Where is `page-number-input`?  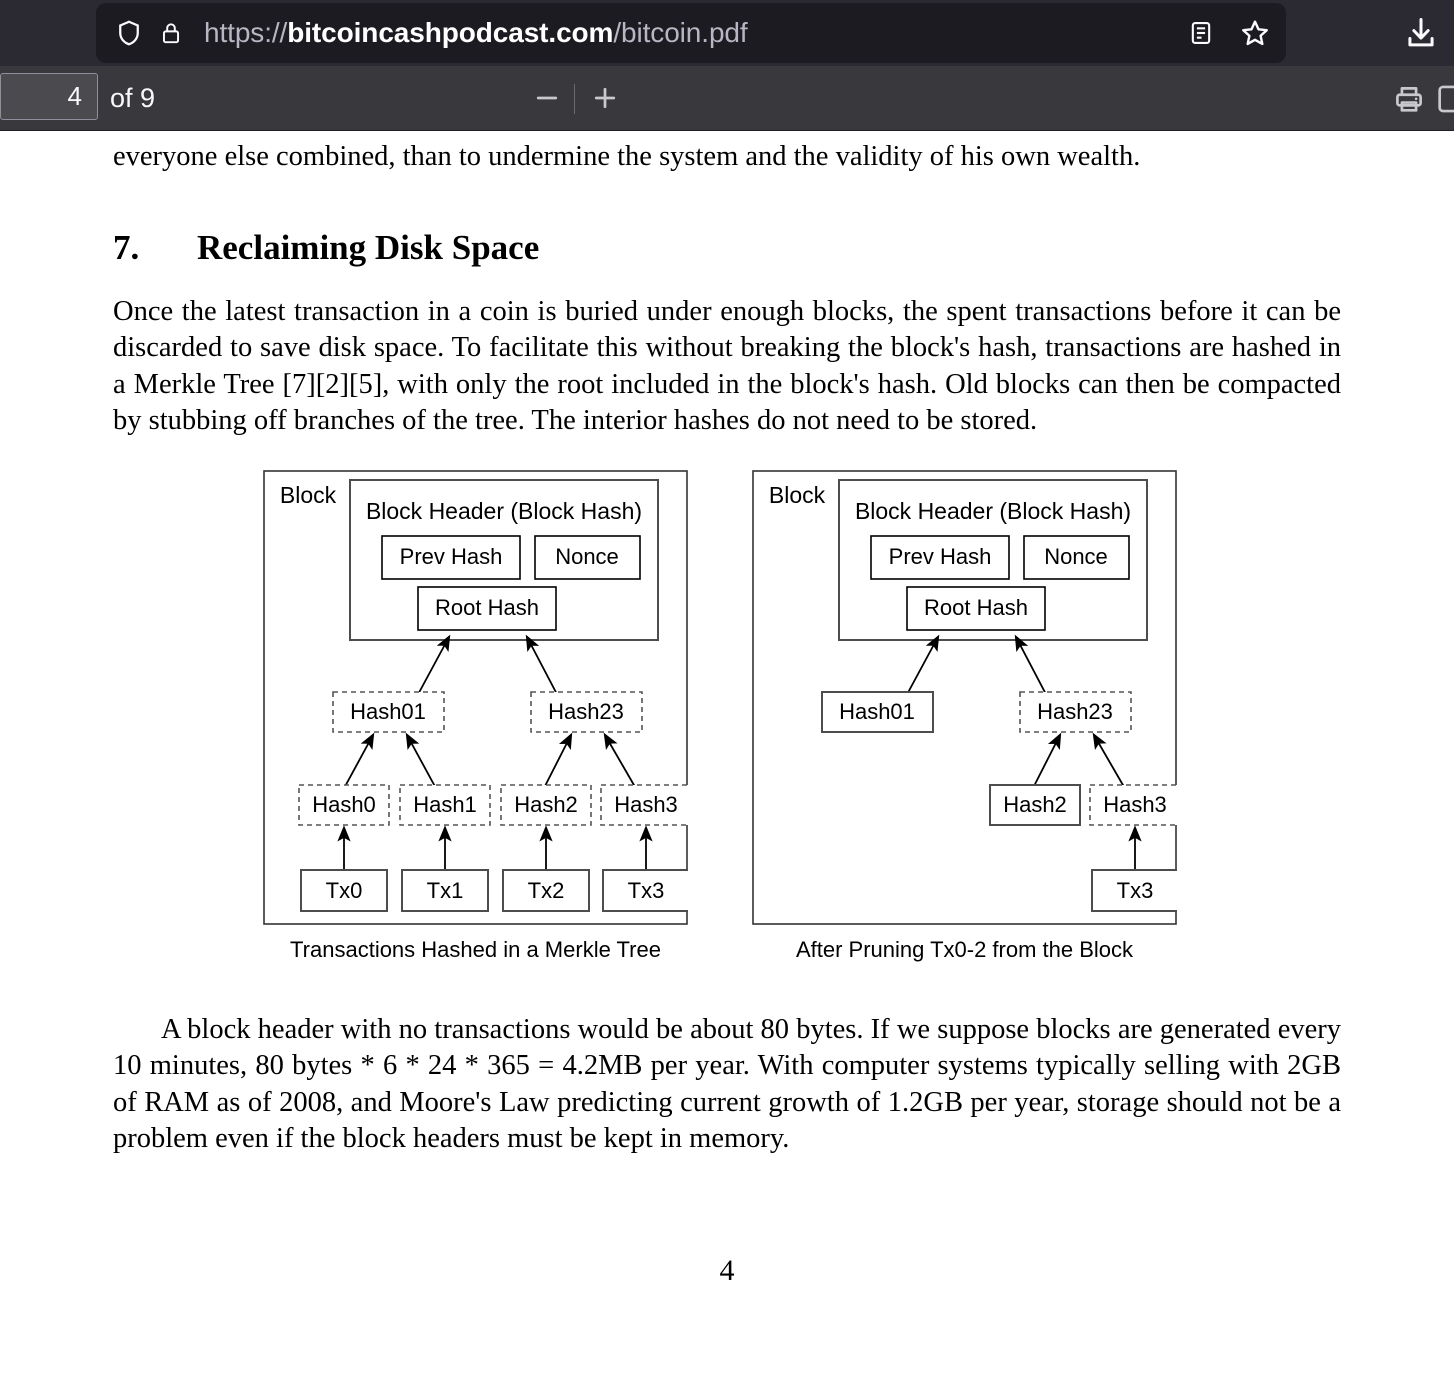
page-number-input is located at coordinates (49, 96).